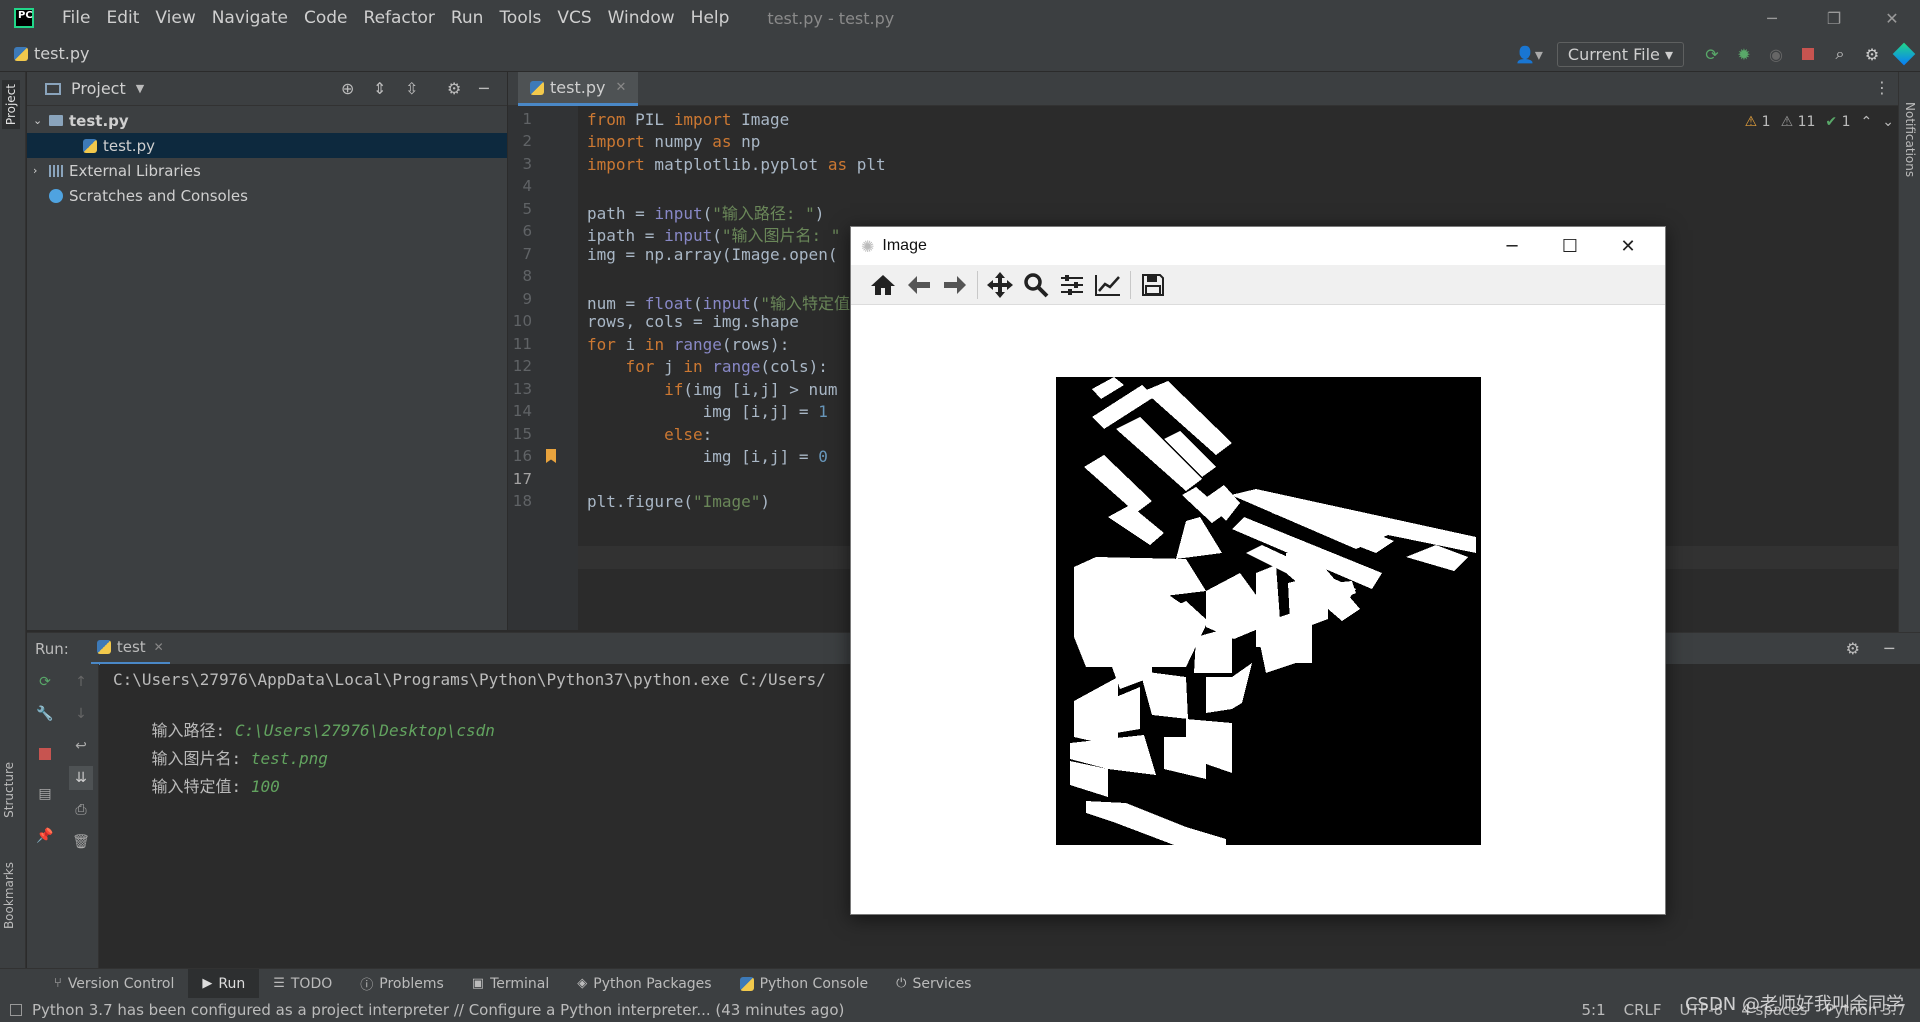 The image size is (1920, 1022). Describe the element at coordinates (9, 790) in the screenshot. I see `structure-tool-tab: Structure` at that location.